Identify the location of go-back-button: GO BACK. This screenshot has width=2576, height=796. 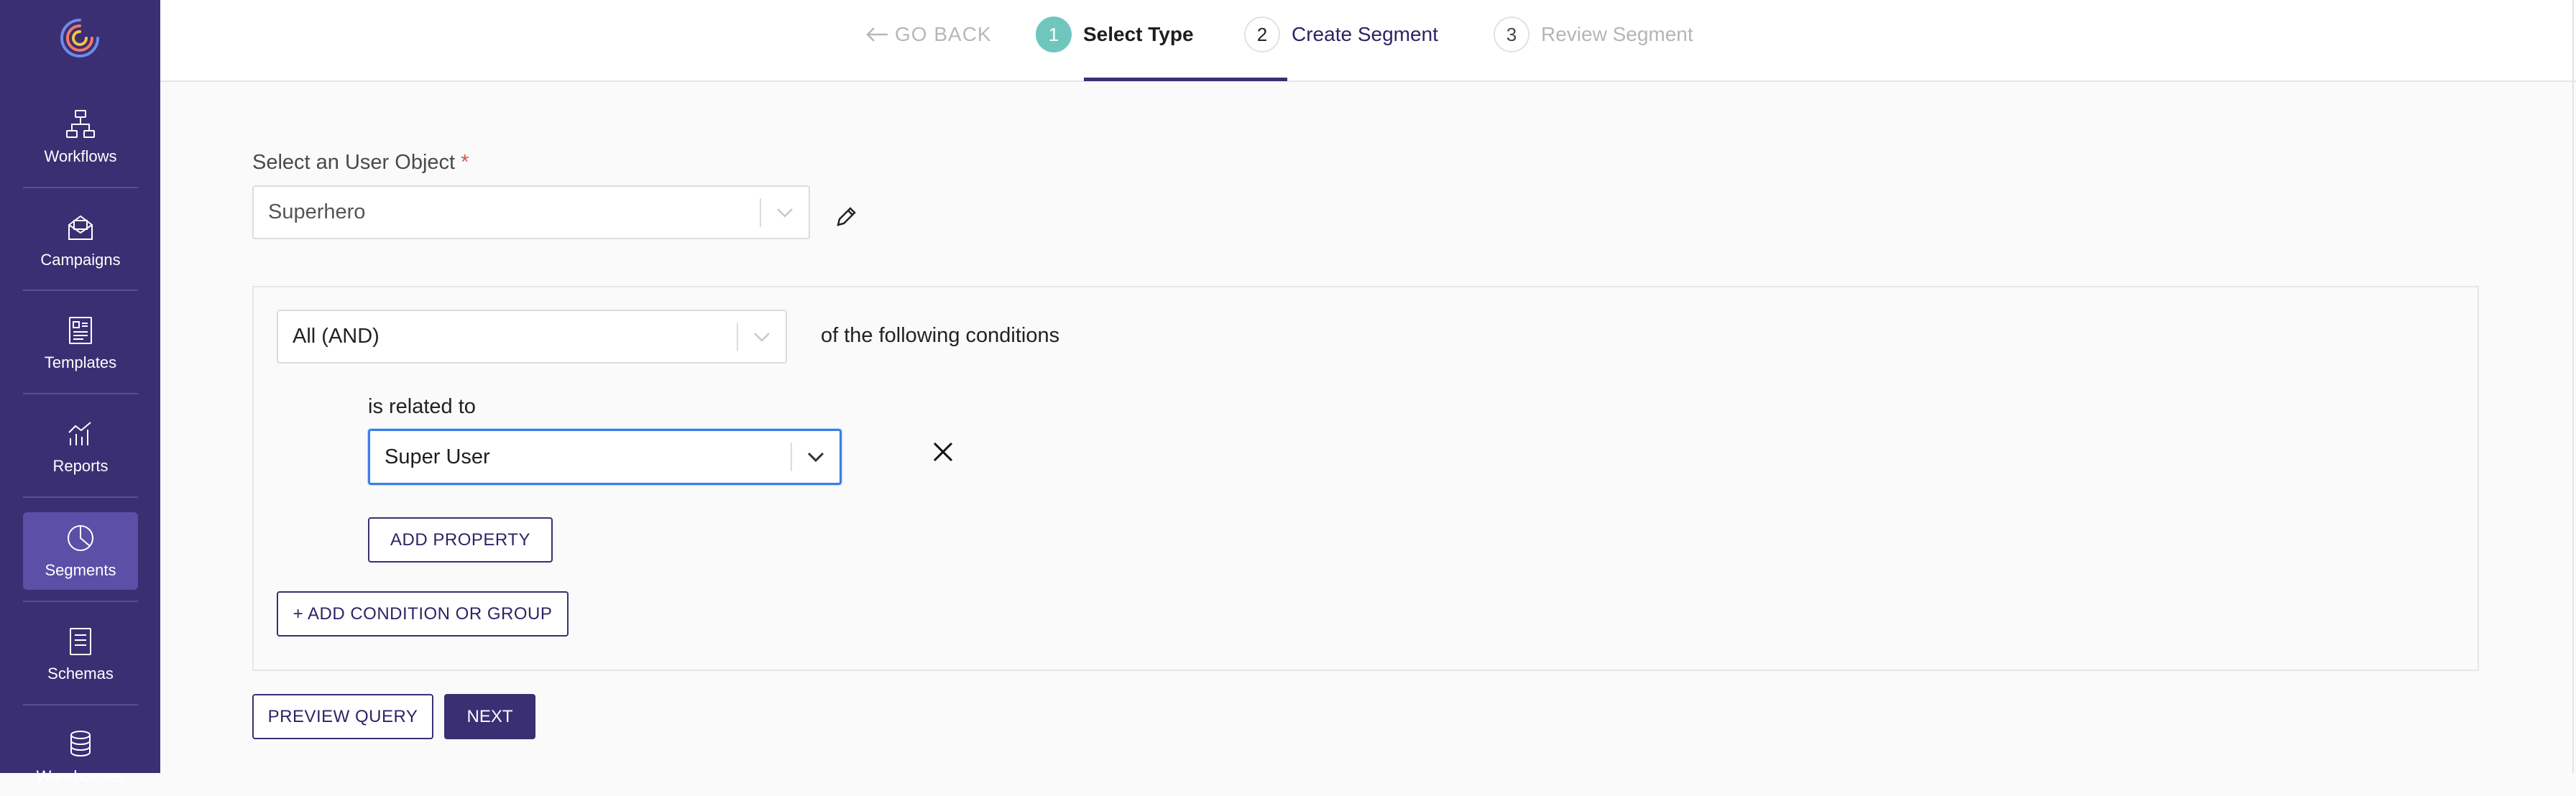
(928, 34).